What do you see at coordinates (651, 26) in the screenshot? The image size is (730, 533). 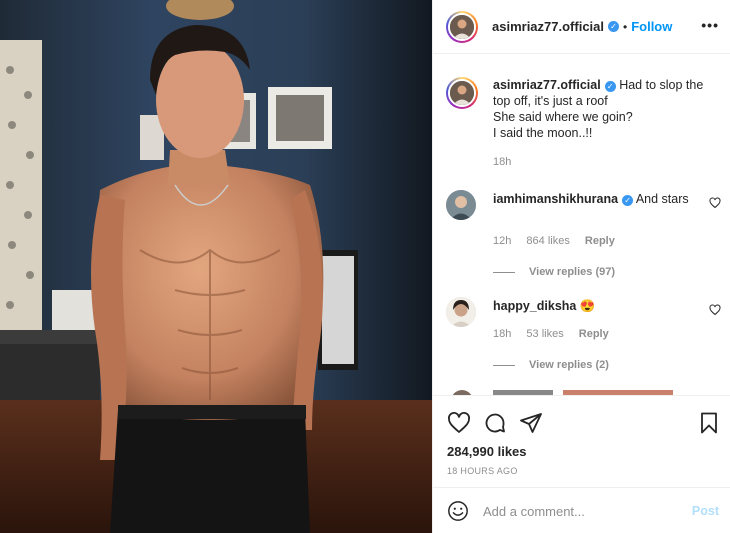 I see `follow-button: Follow` at bounding box center [651, 26].